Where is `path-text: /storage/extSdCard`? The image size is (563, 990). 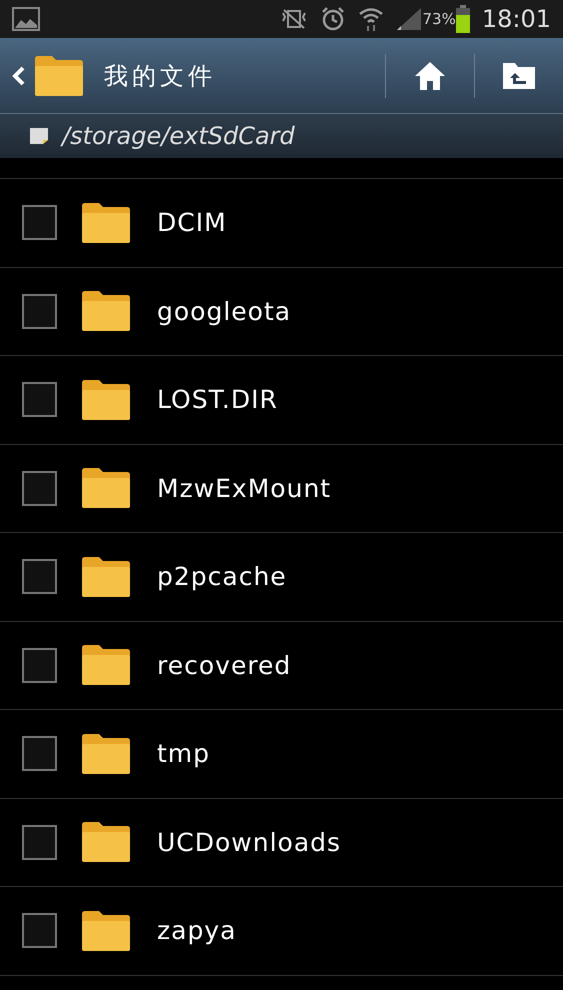 path-text: /storage/extSdCard is located at coordinates (178, 136).